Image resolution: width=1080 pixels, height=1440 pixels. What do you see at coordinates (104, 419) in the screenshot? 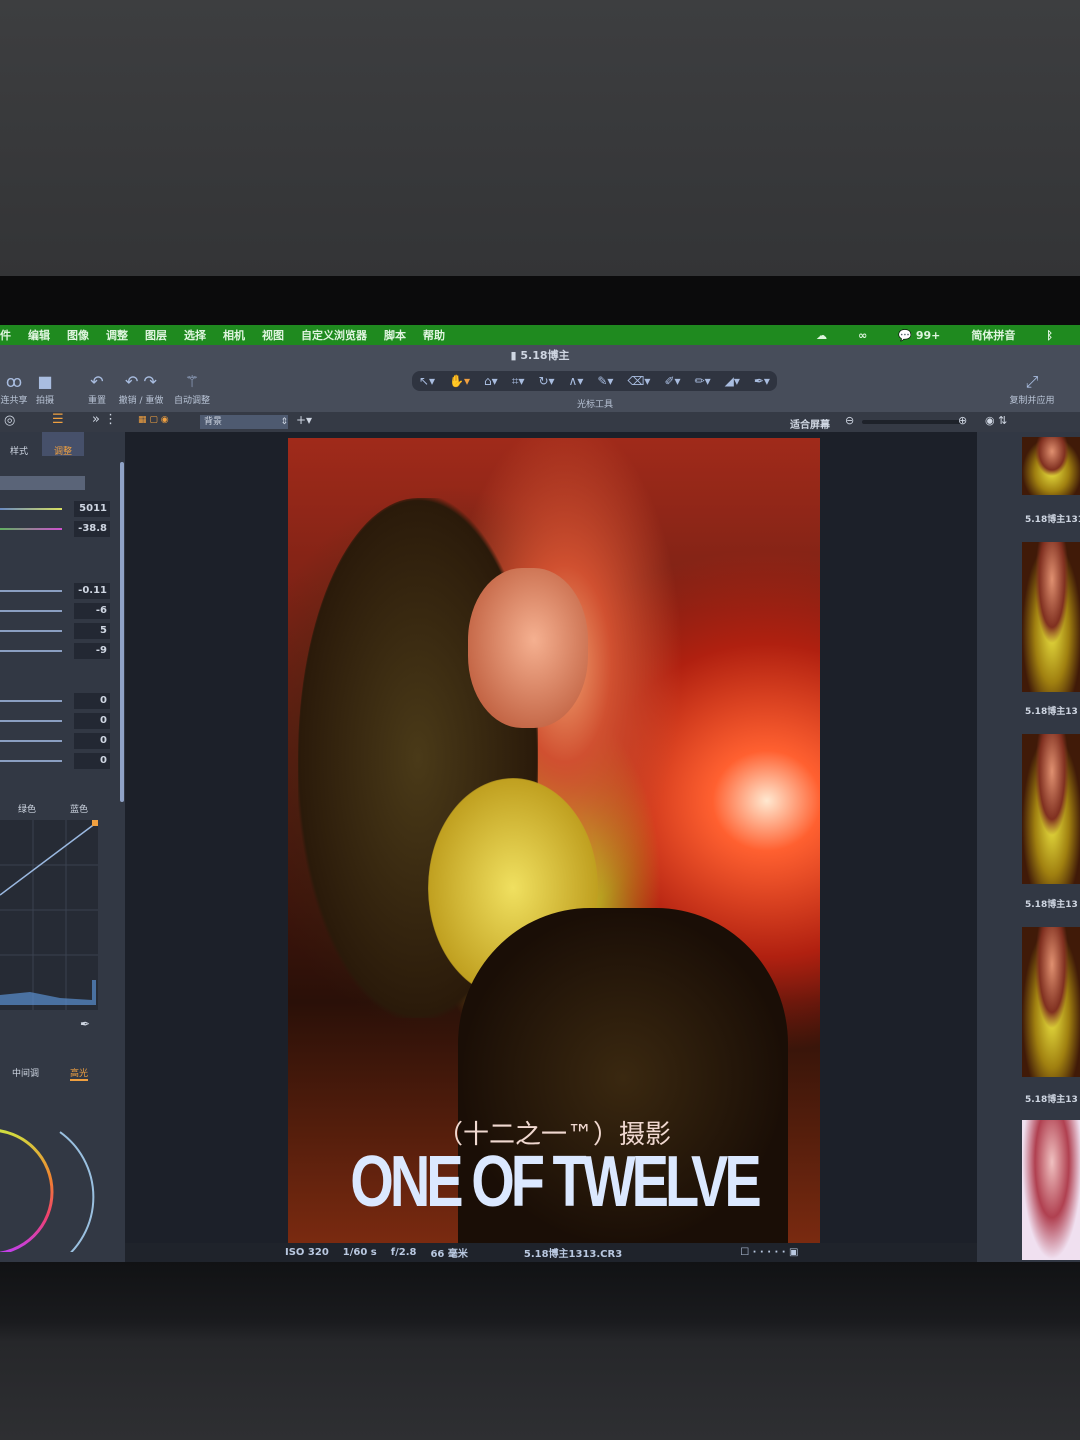
I see `more-tabs-icon: » ⋮` at bounding box center [104, 419].